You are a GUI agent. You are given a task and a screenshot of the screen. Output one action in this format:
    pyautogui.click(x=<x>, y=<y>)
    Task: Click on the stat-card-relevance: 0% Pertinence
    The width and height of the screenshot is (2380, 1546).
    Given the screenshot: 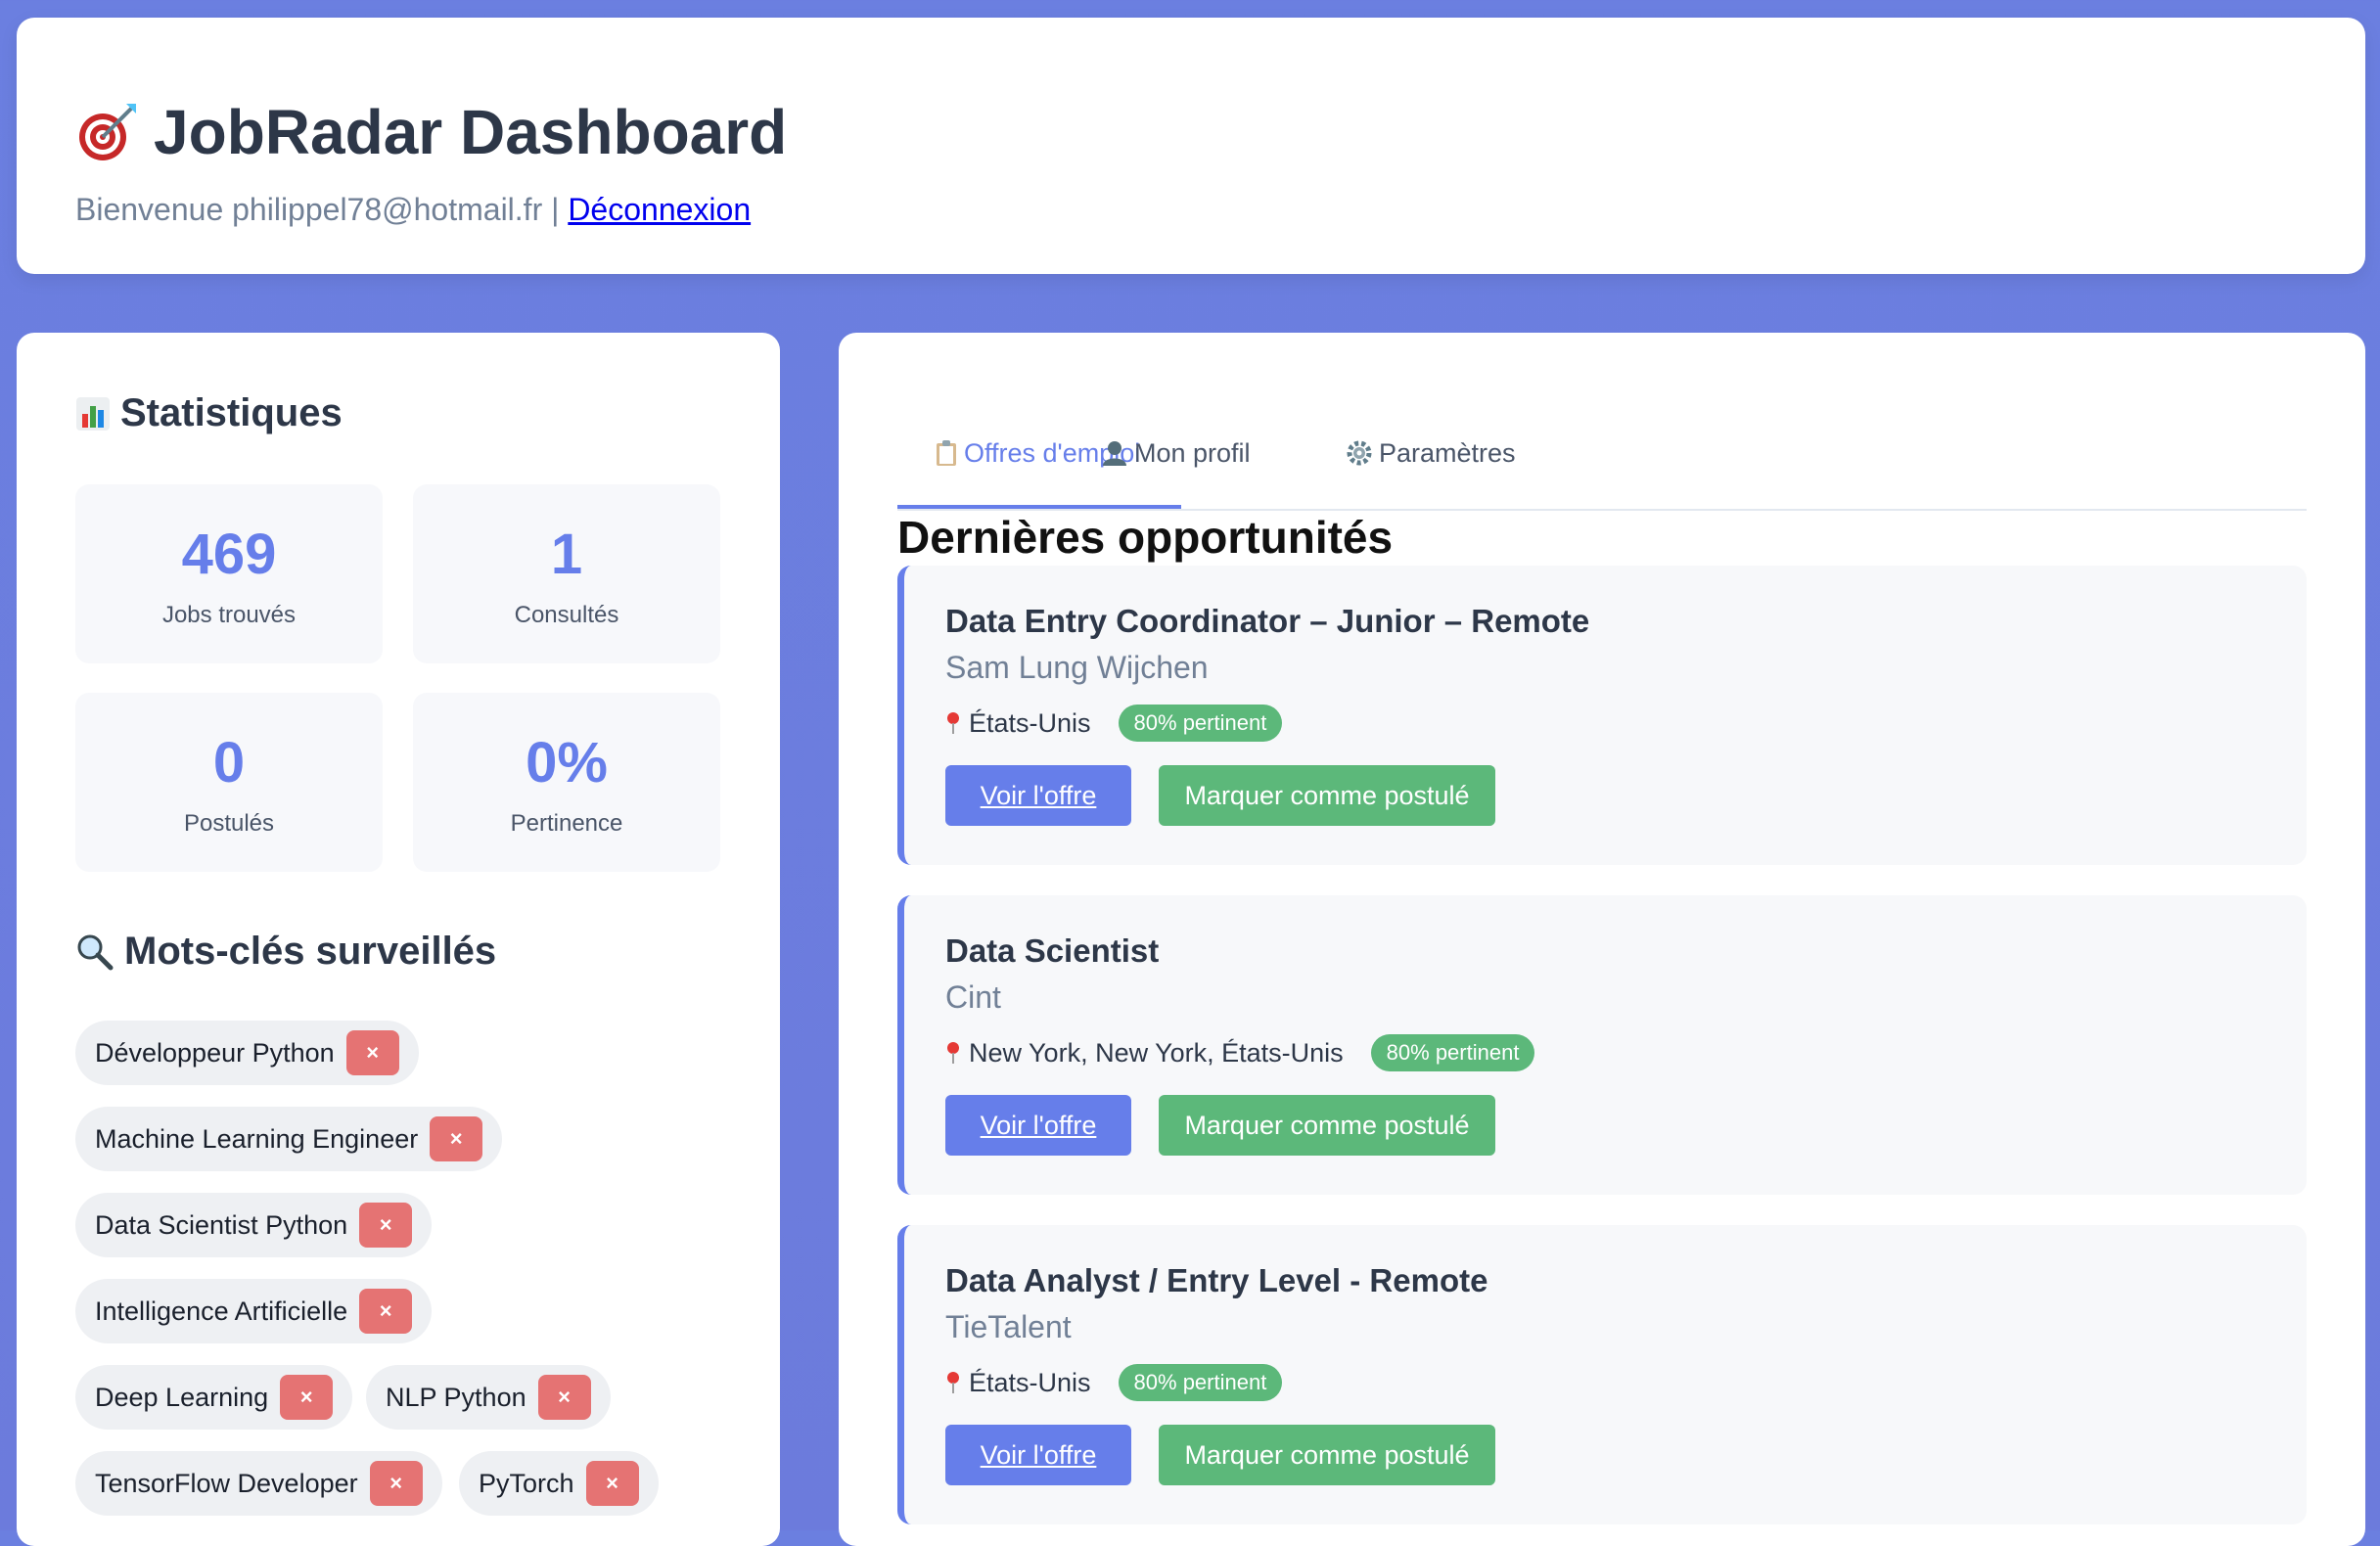 What is the action you would take?
    pyautogui.click(x=566, y=782)
    